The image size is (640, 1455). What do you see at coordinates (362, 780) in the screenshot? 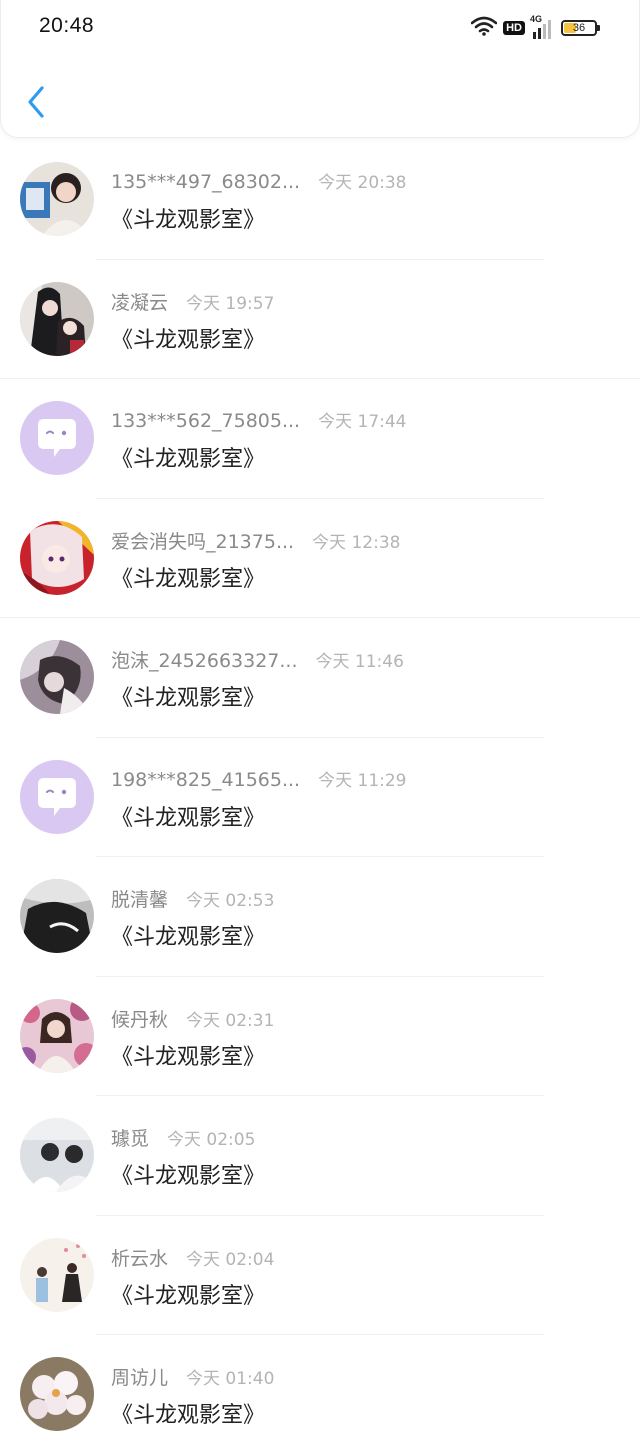
I see `message-time: 今天 11:29` at bounding box center [362, 780].